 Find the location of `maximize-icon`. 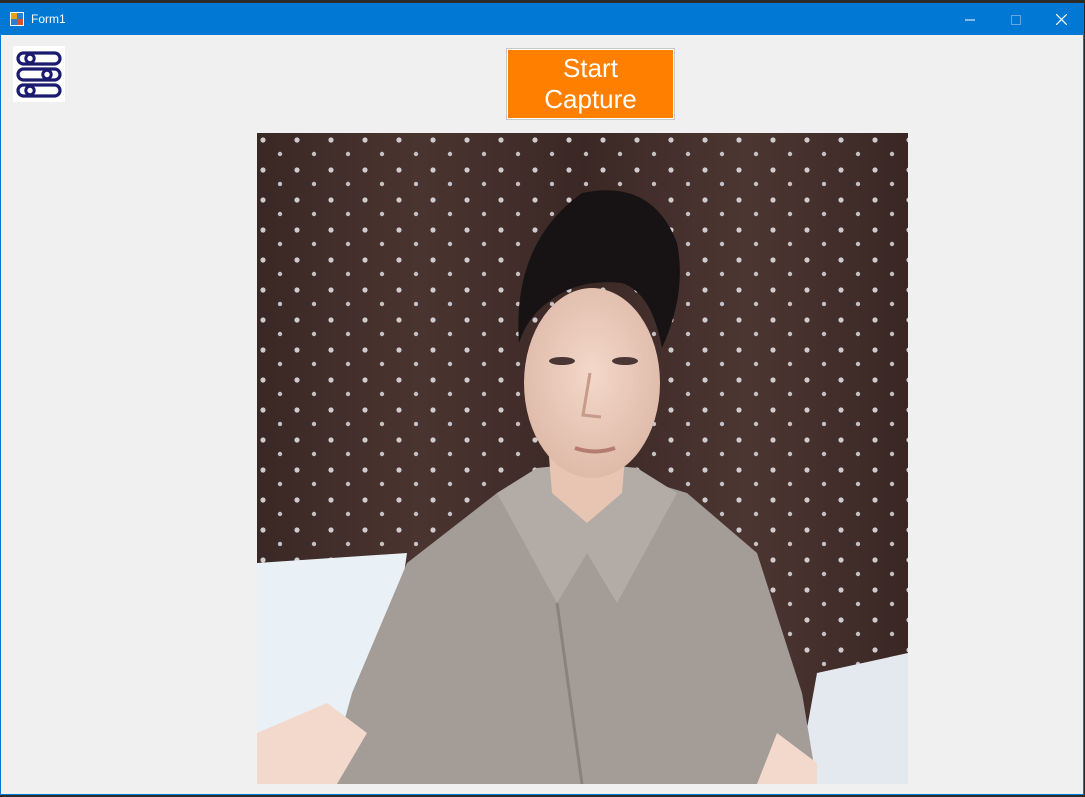

maximize-icon is located at coordinates (1016, 19).